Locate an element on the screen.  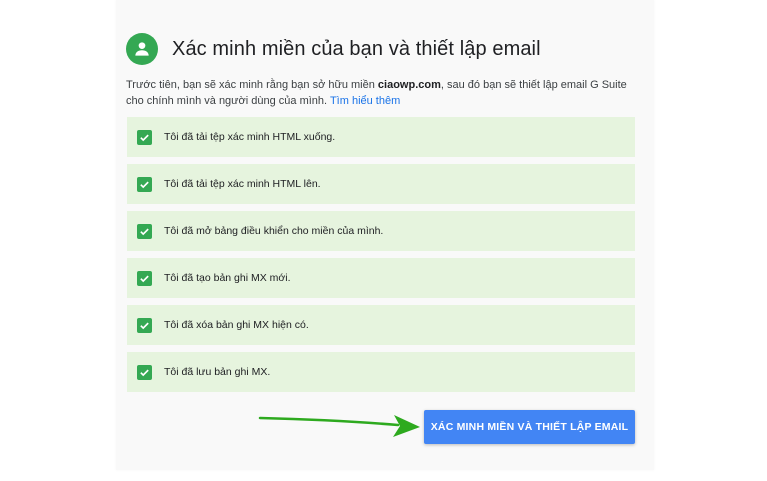
step-item: Tôi đã tạo bản ghi MX mới. is located at coordinates (381, 278).